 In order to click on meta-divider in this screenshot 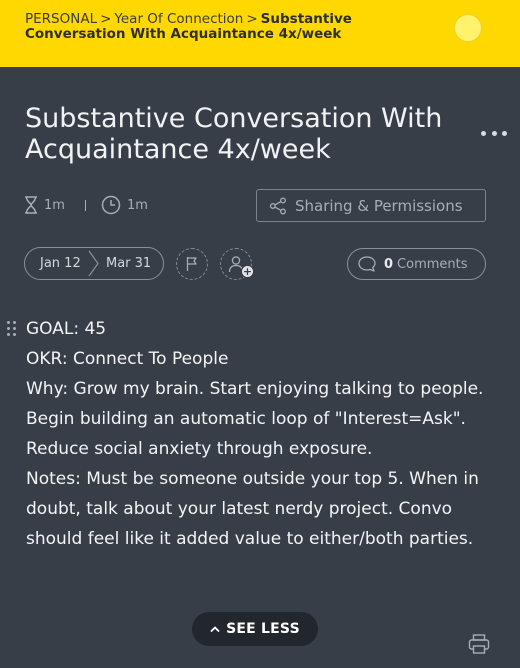, I will do `click(85, 205)`.